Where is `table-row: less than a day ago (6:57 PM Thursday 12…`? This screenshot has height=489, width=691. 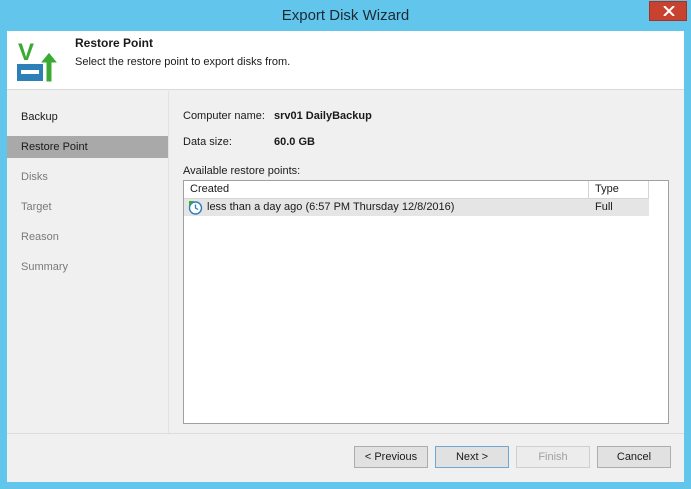 table-row: less than a day ago (6:57 PM Thursday 12… is located at coordinates (416, 207).